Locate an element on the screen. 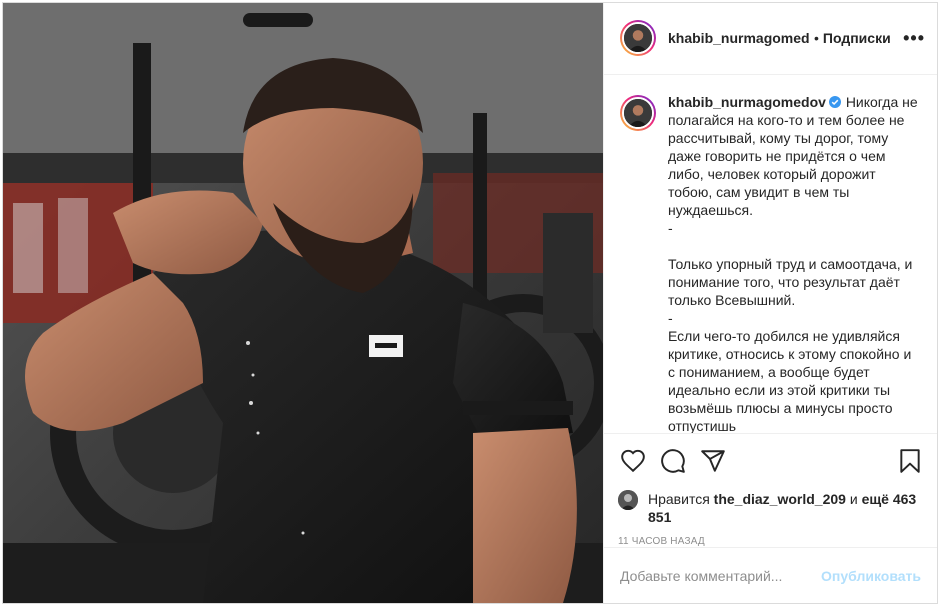  bookmark-icon is located at coordinates (910, 461).